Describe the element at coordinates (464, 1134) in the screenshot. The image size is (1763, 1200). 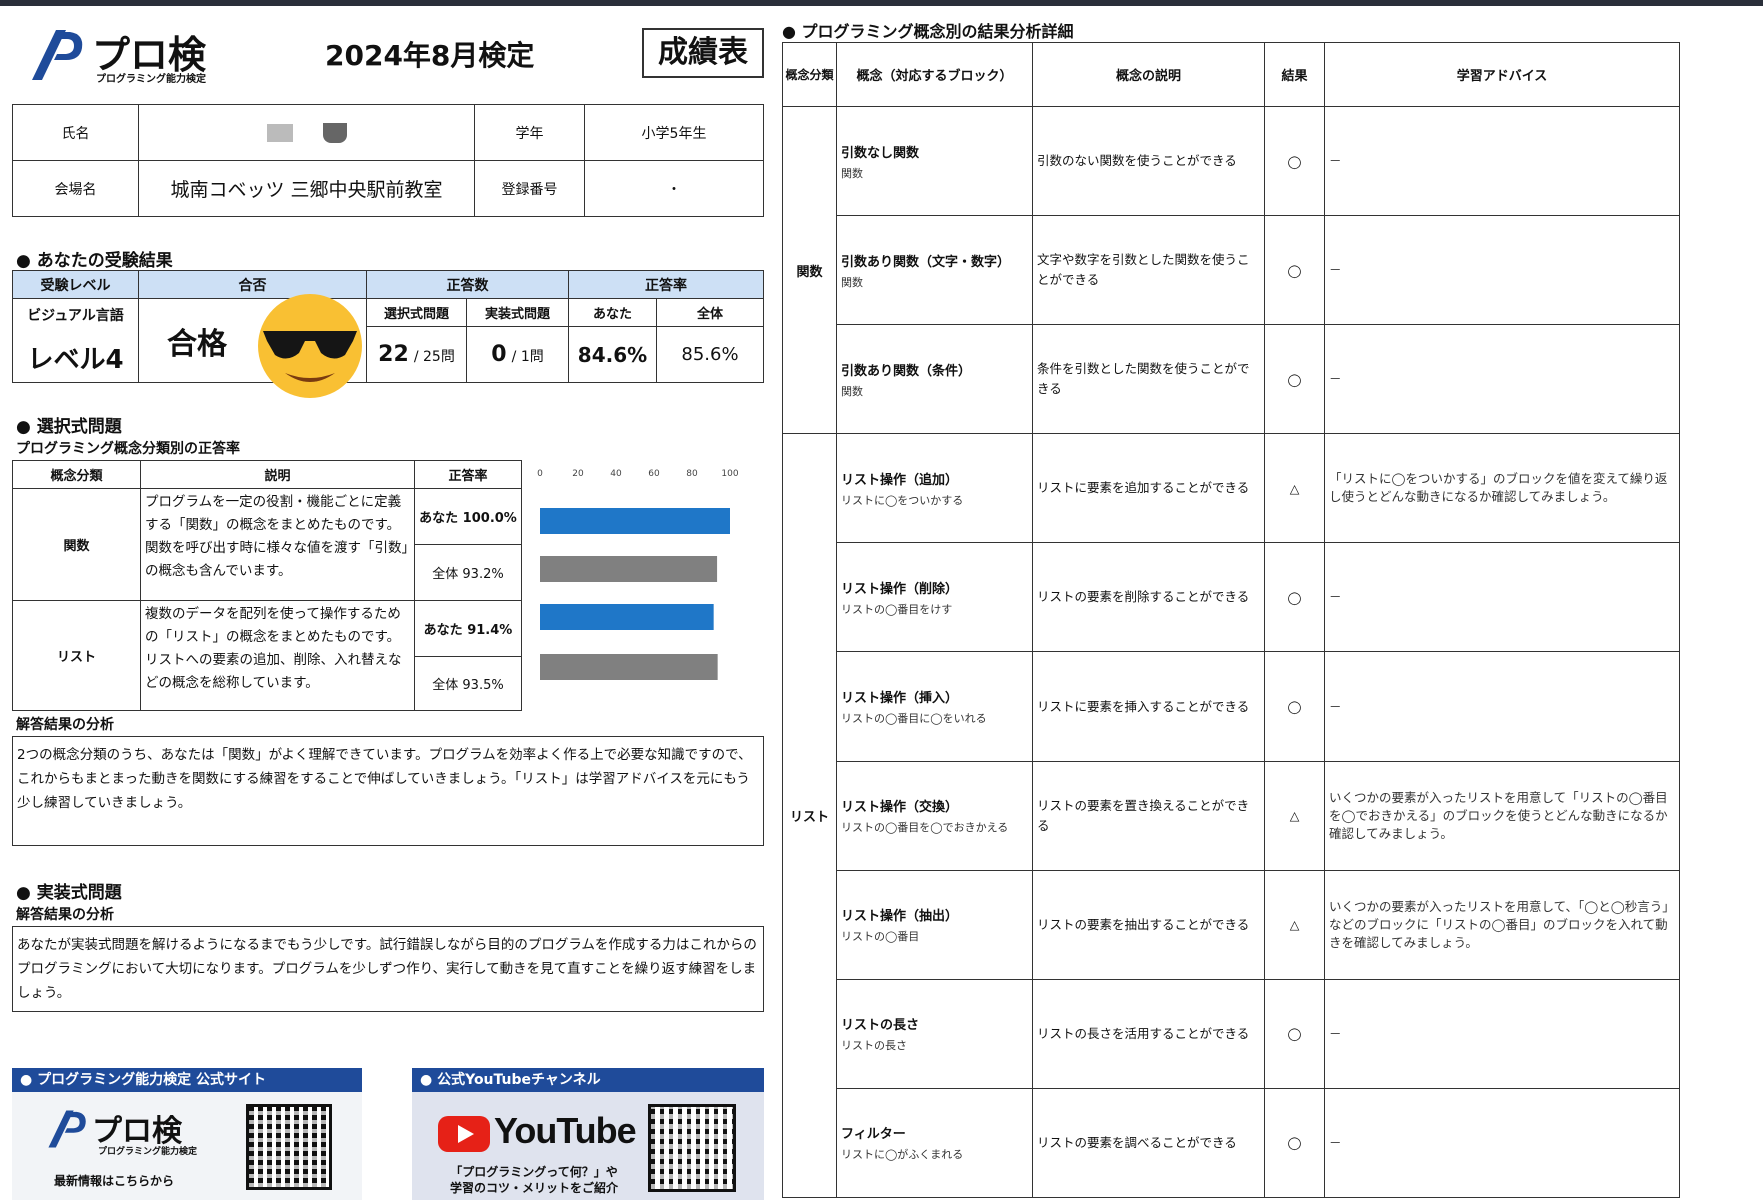
I see `youtube-play-icon` at that location.